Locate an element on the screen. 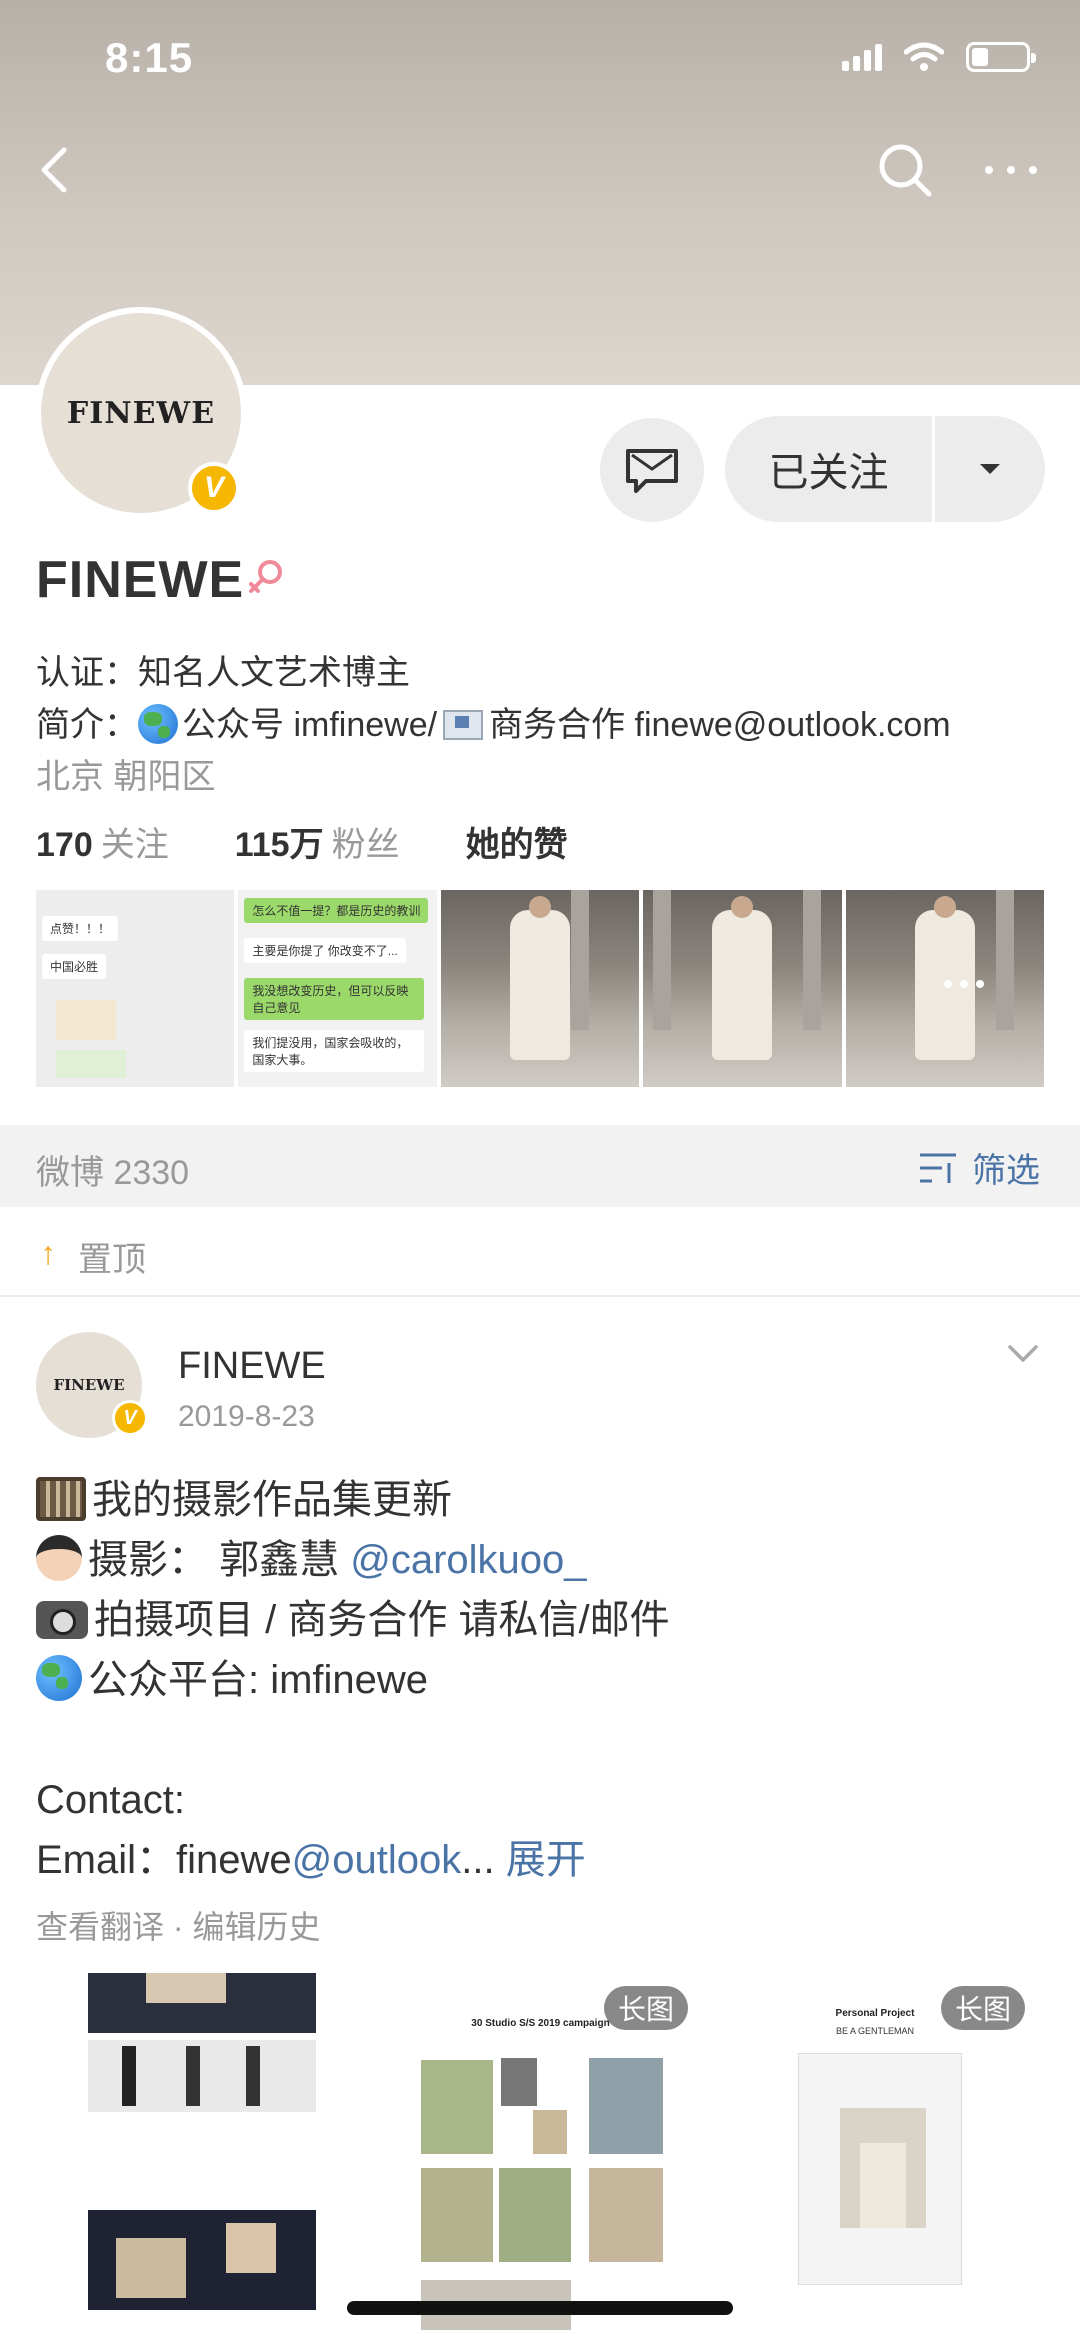 The height and width of the screenshot is (2337, 1080). caret-down-icon is located at coordinates (990, 469).